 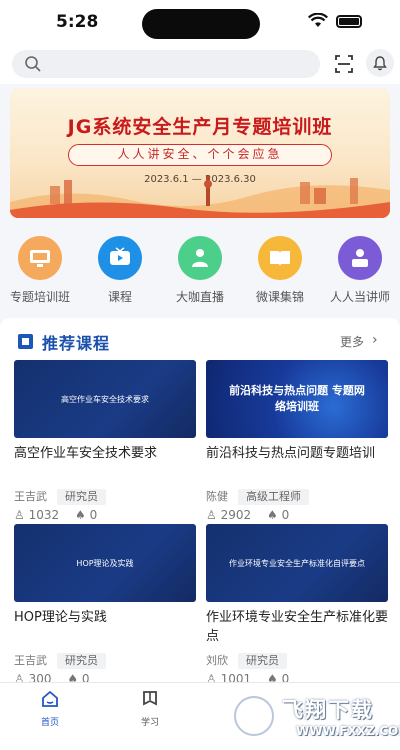 What do you see at coordinates (297, 660) in the screenshot?
I see `course-meta: 刘欣 研究员` at bounding box center [297, 660].